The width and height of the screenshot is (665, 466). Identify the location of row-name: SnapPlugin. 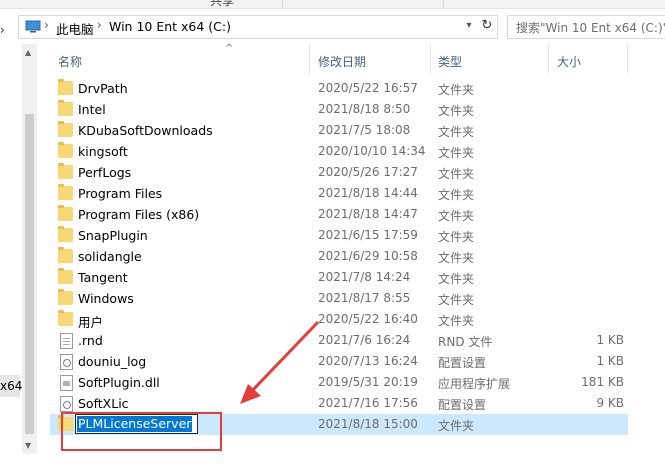
(113, 235).